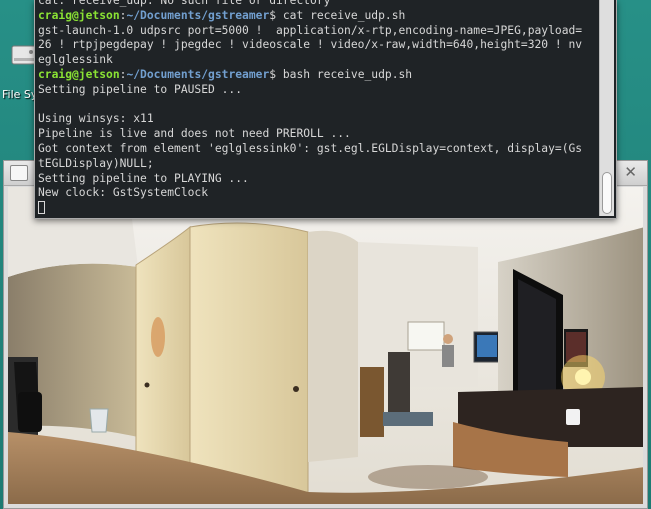 This screenshot has width=651, height=509. Describe the element at coordinates (96, 163) in the screenshot. I see `terminal-line: tEGLDisplay)NULL;` at that location.